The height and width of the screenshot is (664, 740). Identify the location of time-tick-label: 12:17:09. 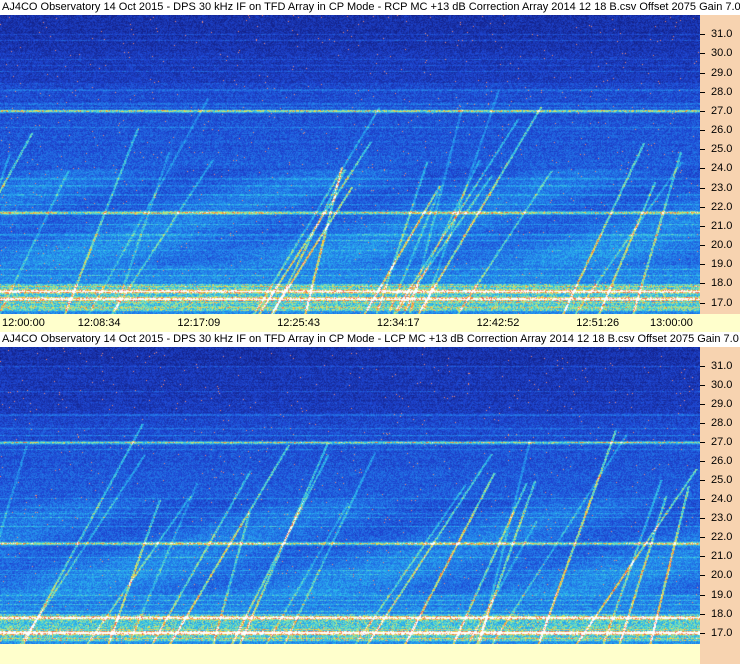
(199, 323).